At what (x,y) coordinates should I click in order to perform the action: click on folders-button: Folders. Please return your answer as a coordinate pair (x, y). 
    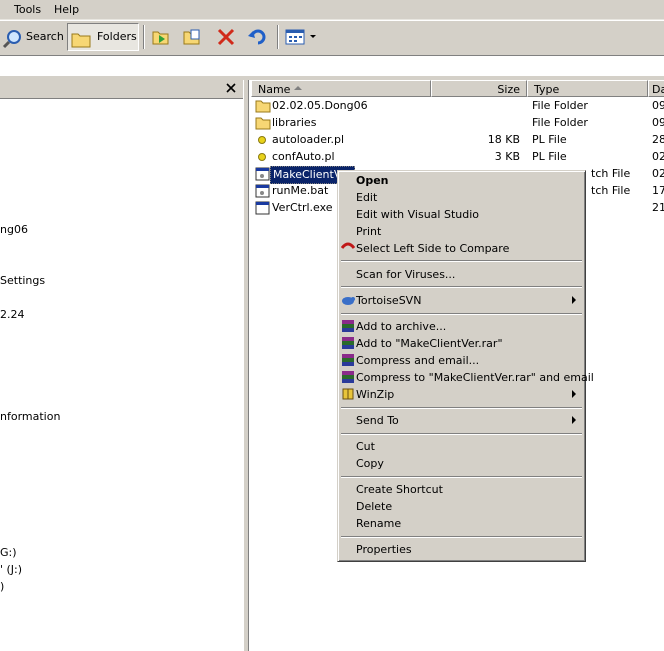
    Looking at the image, I should click on (103, 37).